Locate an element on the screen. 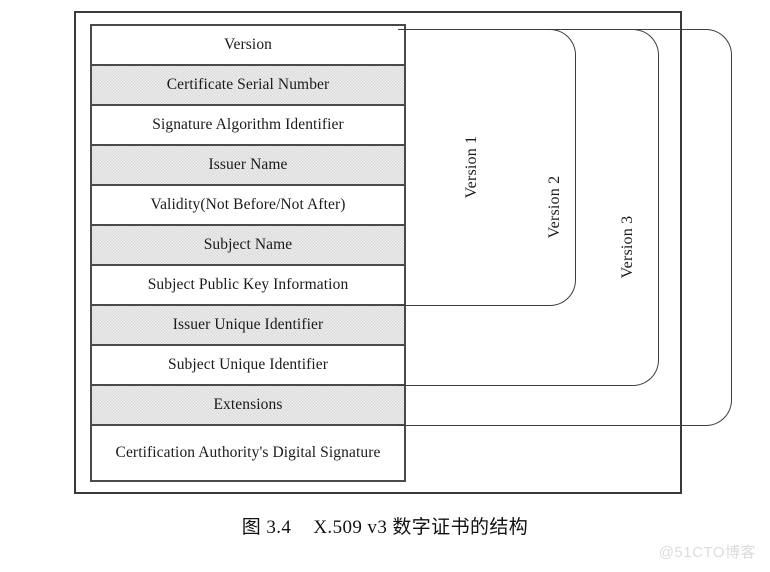 Image resolution: width=770 pixels, height=572 pixels. field-label-signature-algorithm-identifier: Signature Algorithm Identifier is located at coordinates (248, 125).